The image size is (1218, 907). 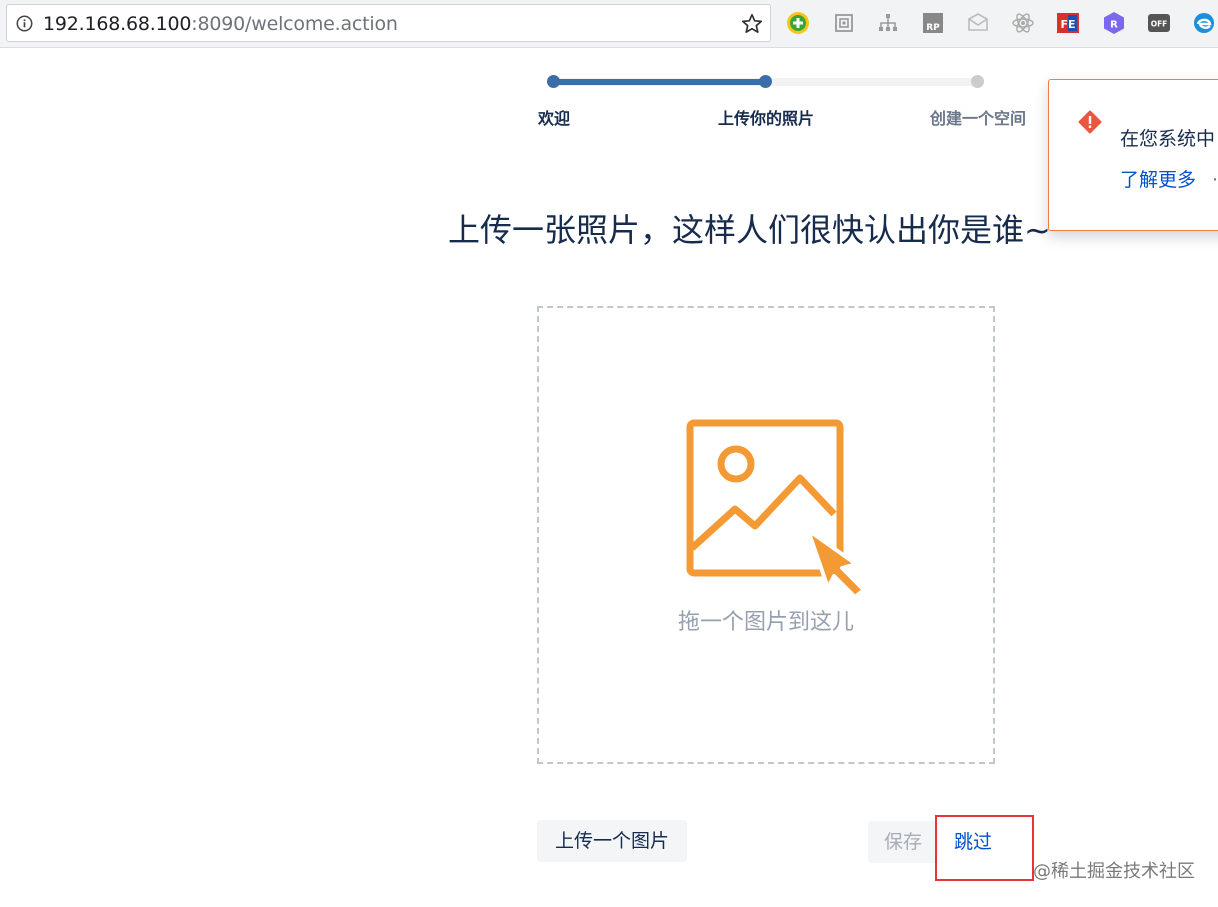 I want to click on fe-extension-label: FE, so click(x=1067, y=24).